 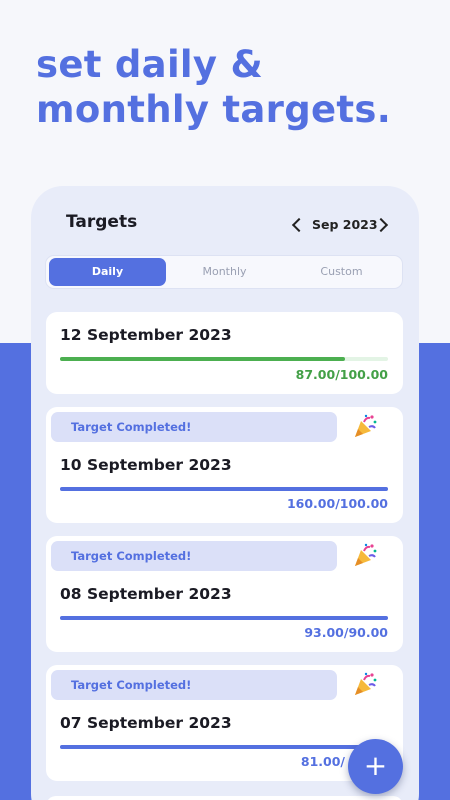 What do you see at coordinates (146, 723) in the screenshot?
I see `target-date: 07 September 2023` at bounding box center [146, 723].